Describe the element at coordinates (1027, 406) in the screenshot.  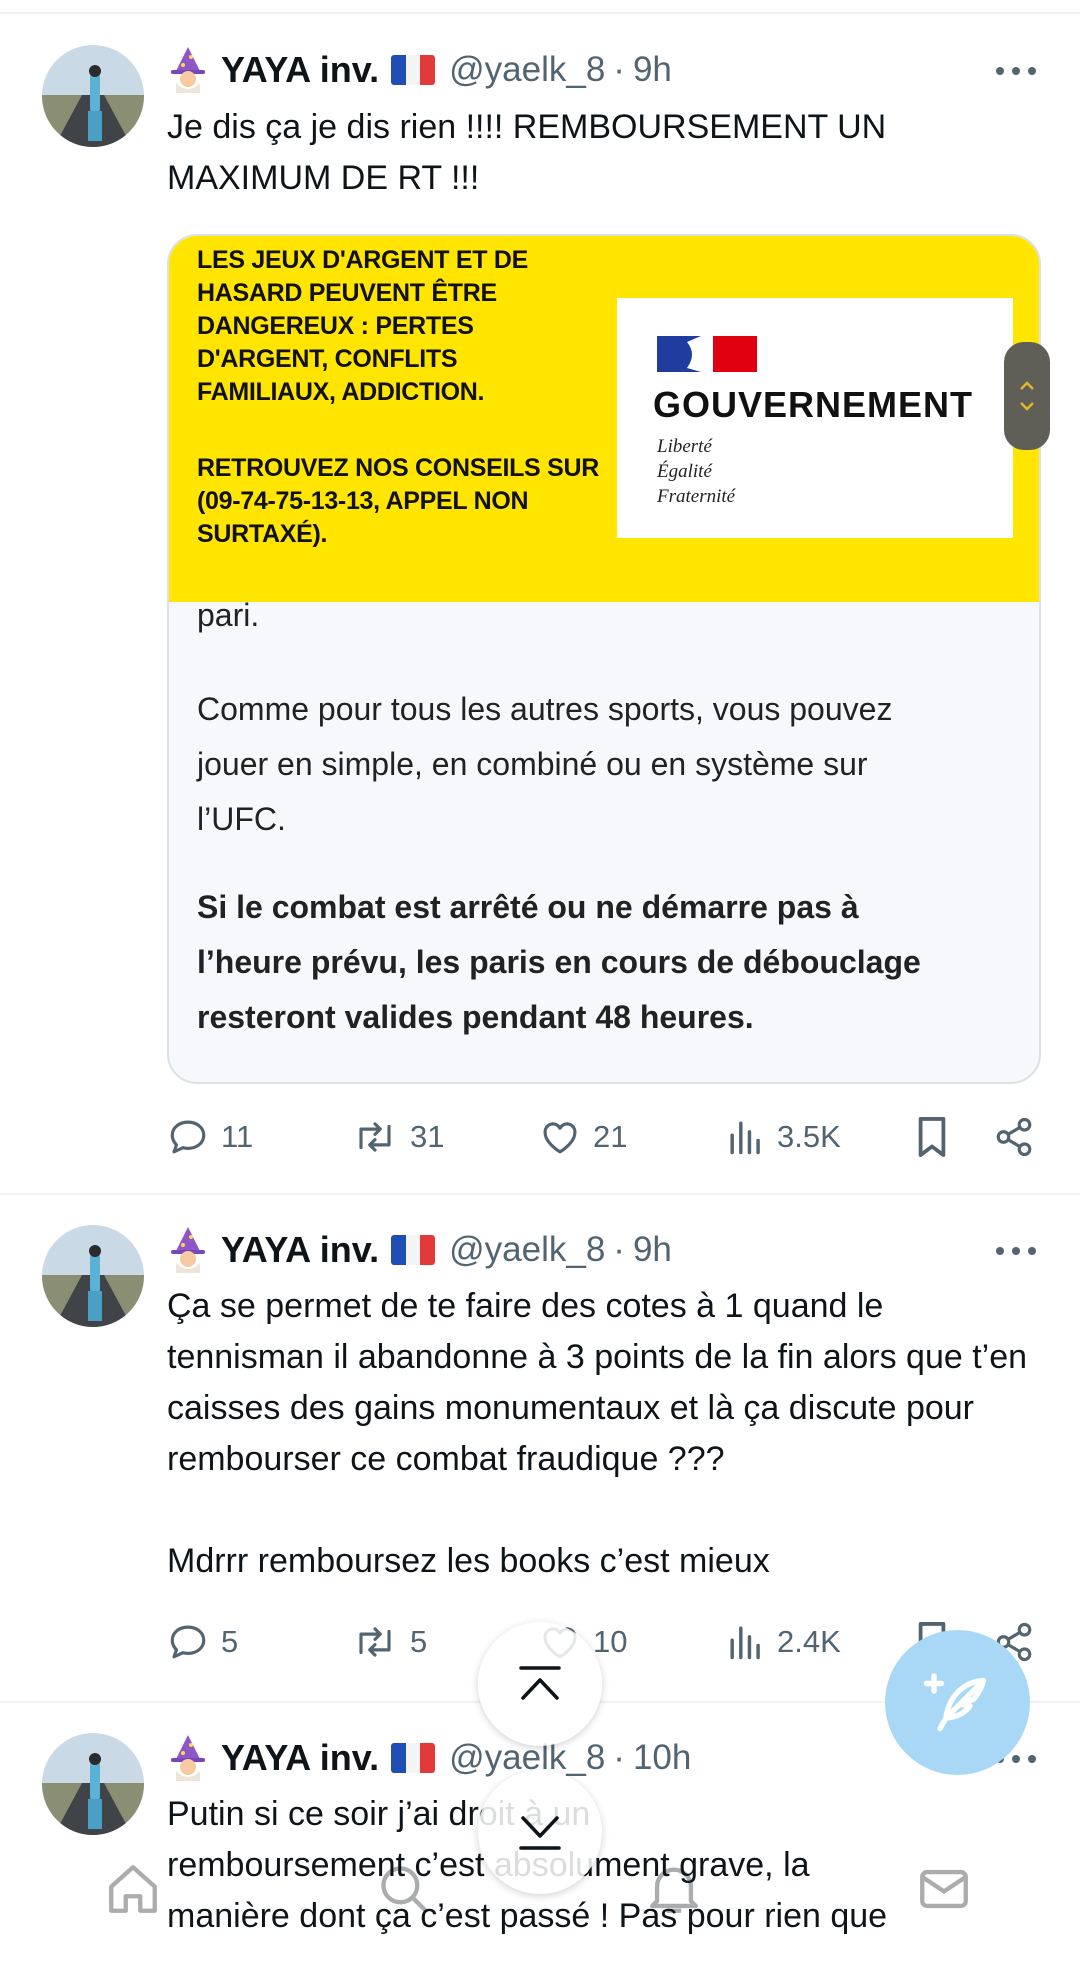
I see `chevron-down-icon` at that location.